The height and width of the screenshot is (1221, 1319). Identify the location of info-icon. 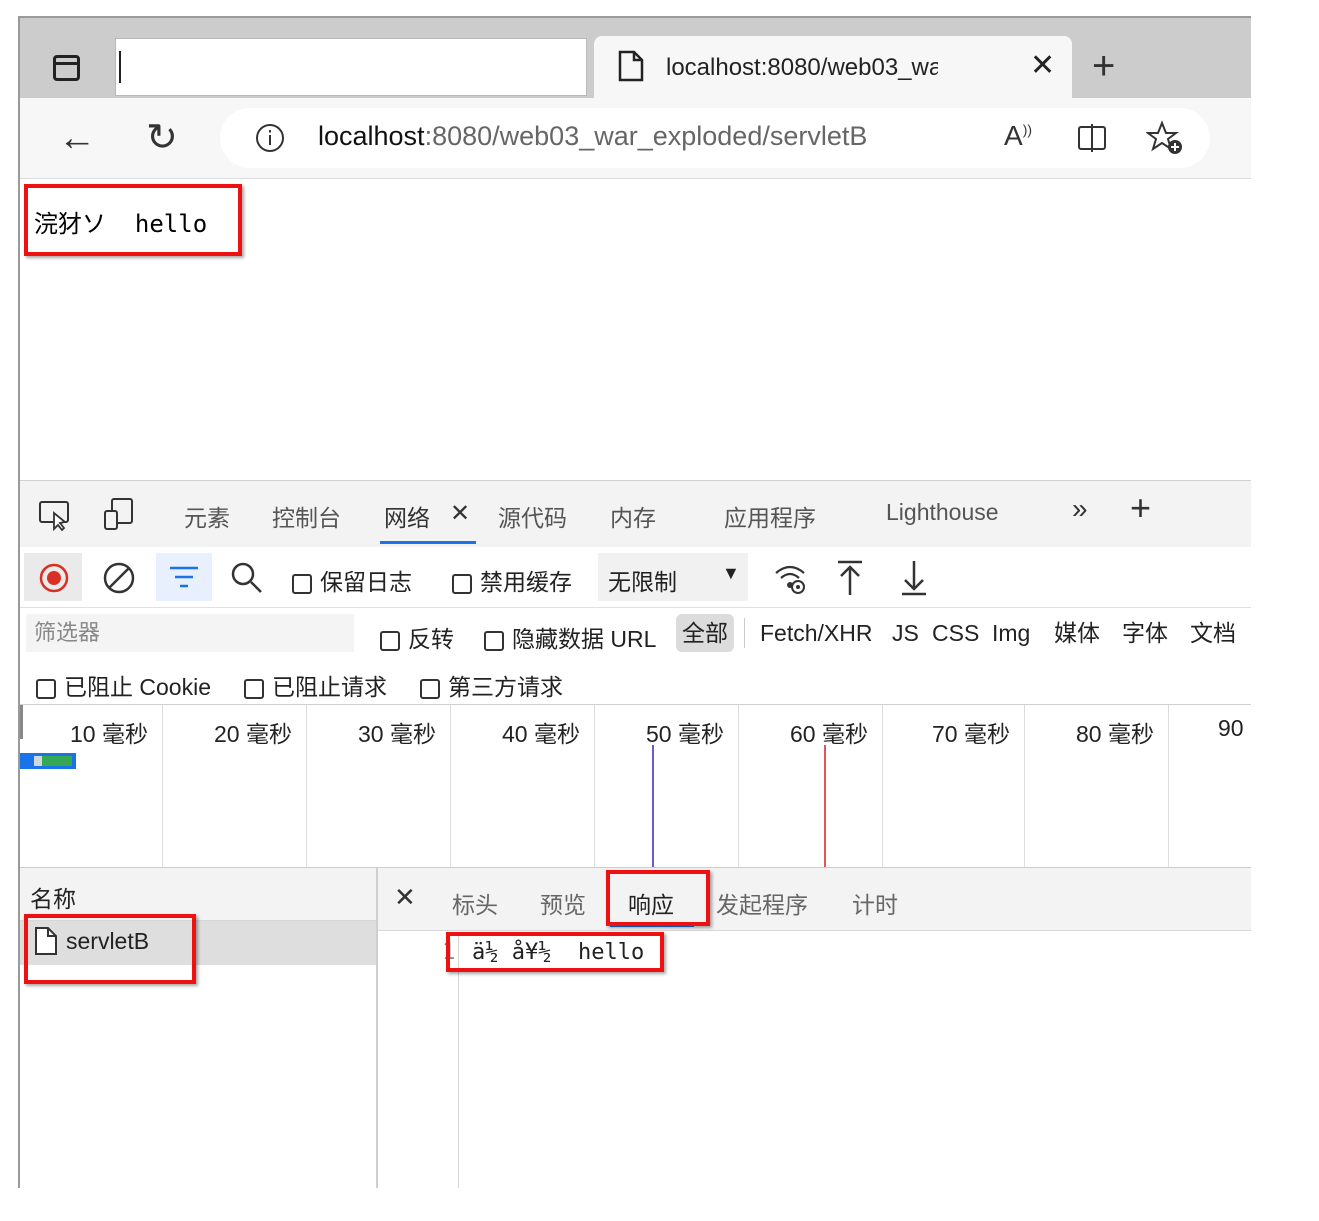
(270, 138).